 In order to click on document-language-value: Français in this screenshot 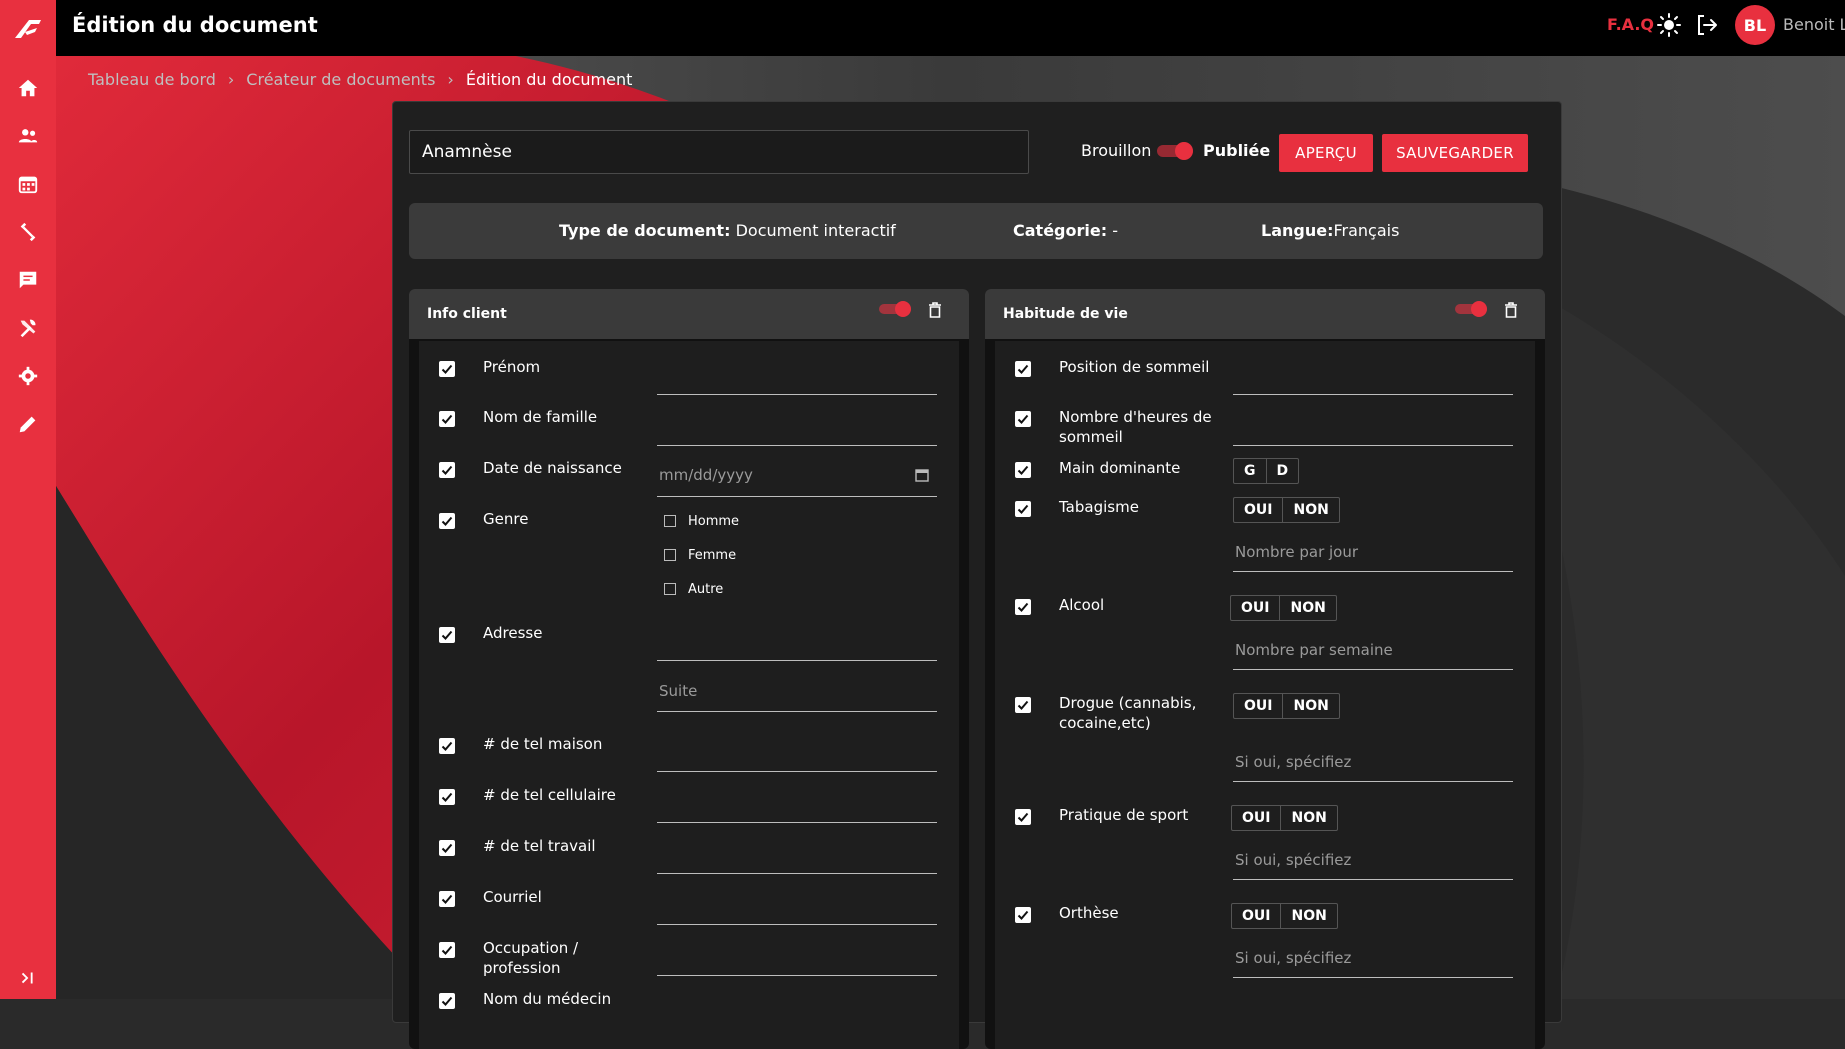, I will do `click(1366, 230)`.